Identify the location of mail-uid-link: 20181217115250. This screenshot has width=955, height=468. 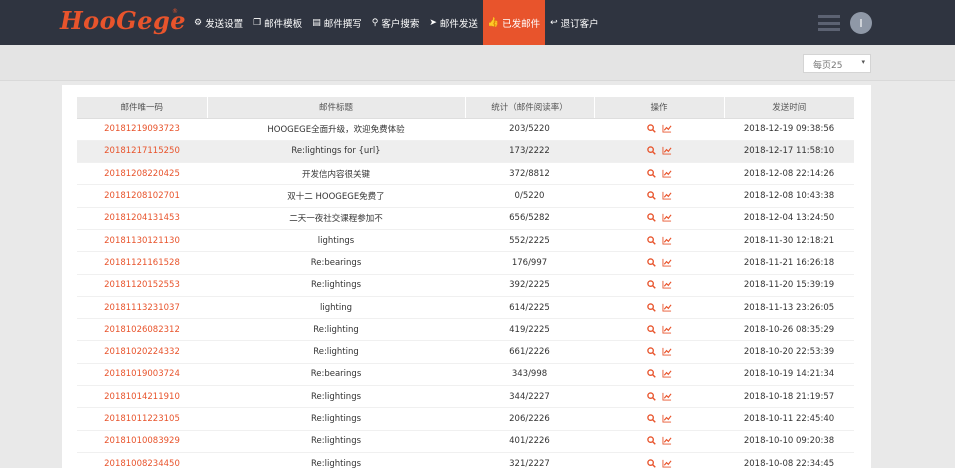
(142, 152).